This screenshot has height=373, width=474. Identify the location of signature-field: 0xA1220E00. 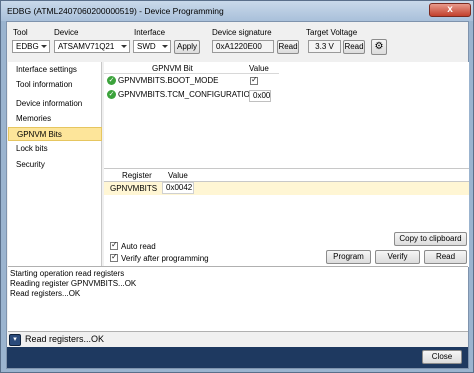
(243, 46).